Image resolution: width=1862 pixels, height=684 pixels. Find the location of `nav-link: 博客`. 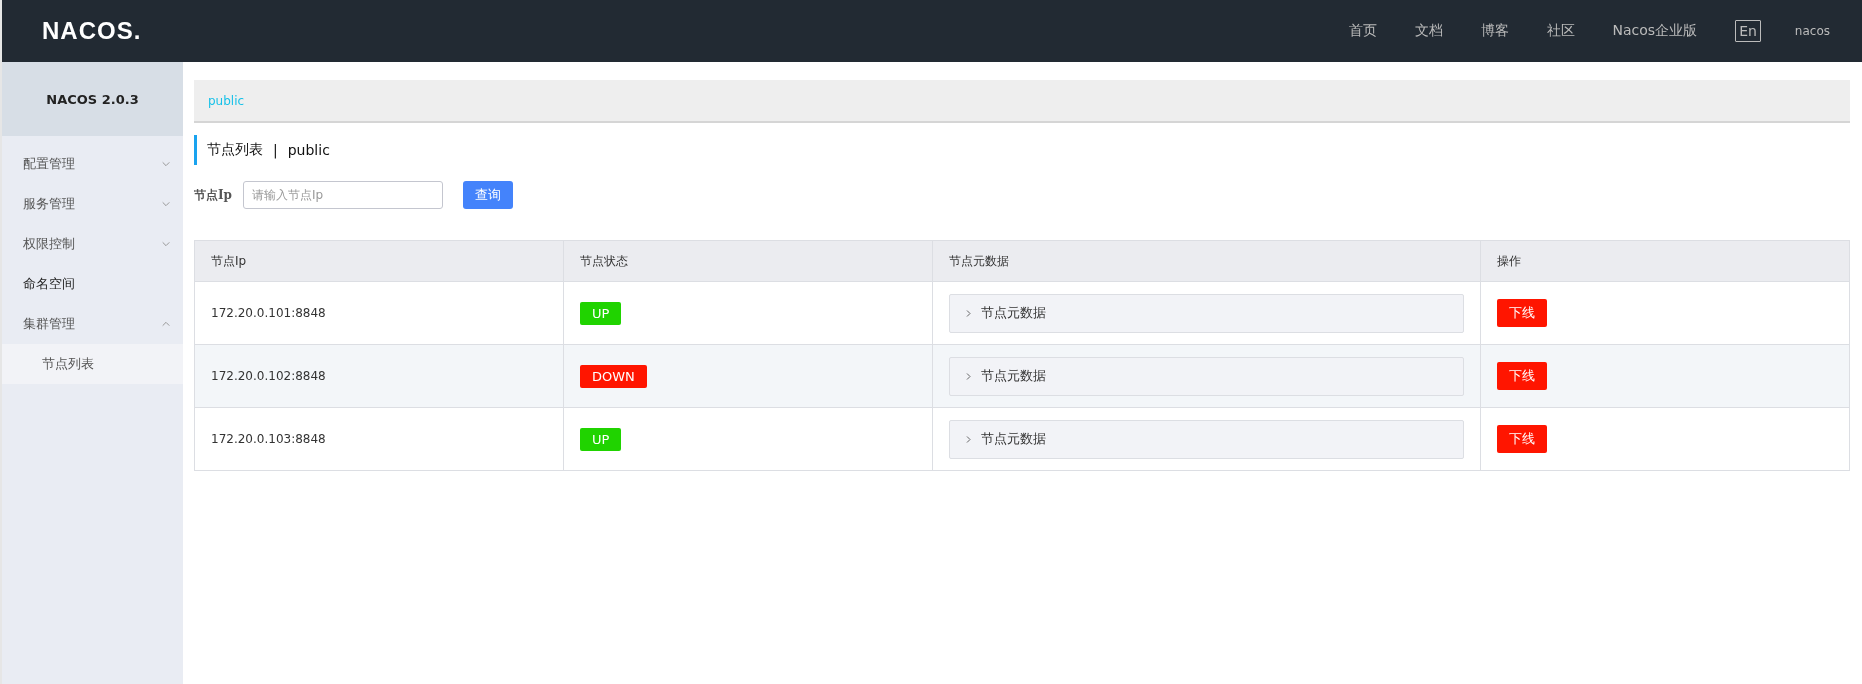

nav-link: 博客 is located at coordinates (1494, 31).